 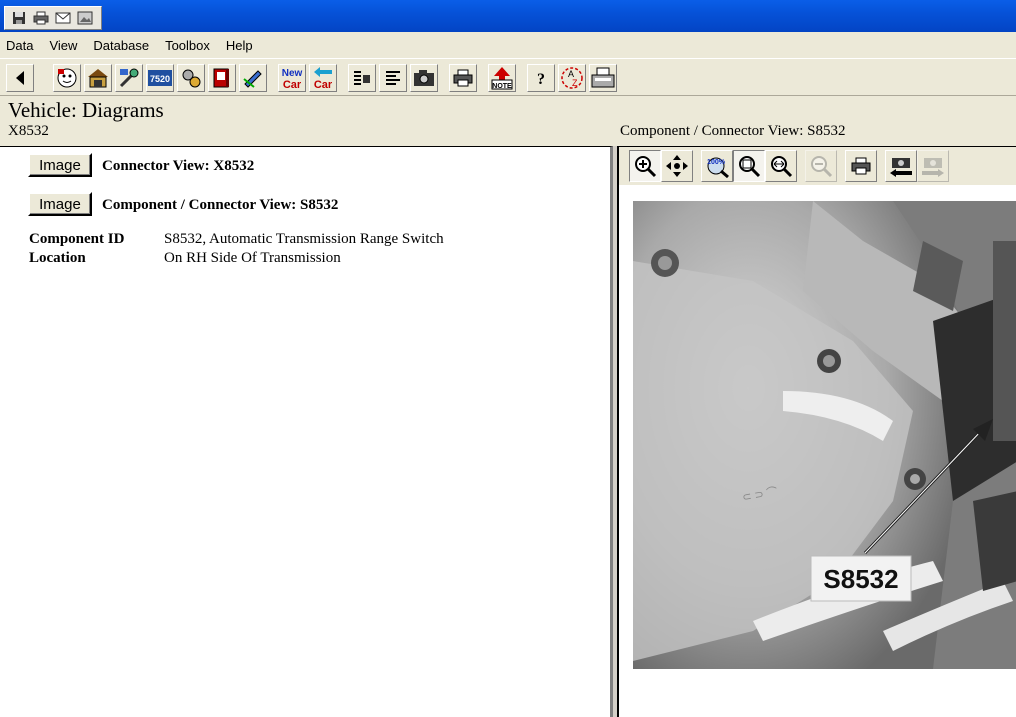 I want to click on pencil-icon, so click(x=252, y=79).